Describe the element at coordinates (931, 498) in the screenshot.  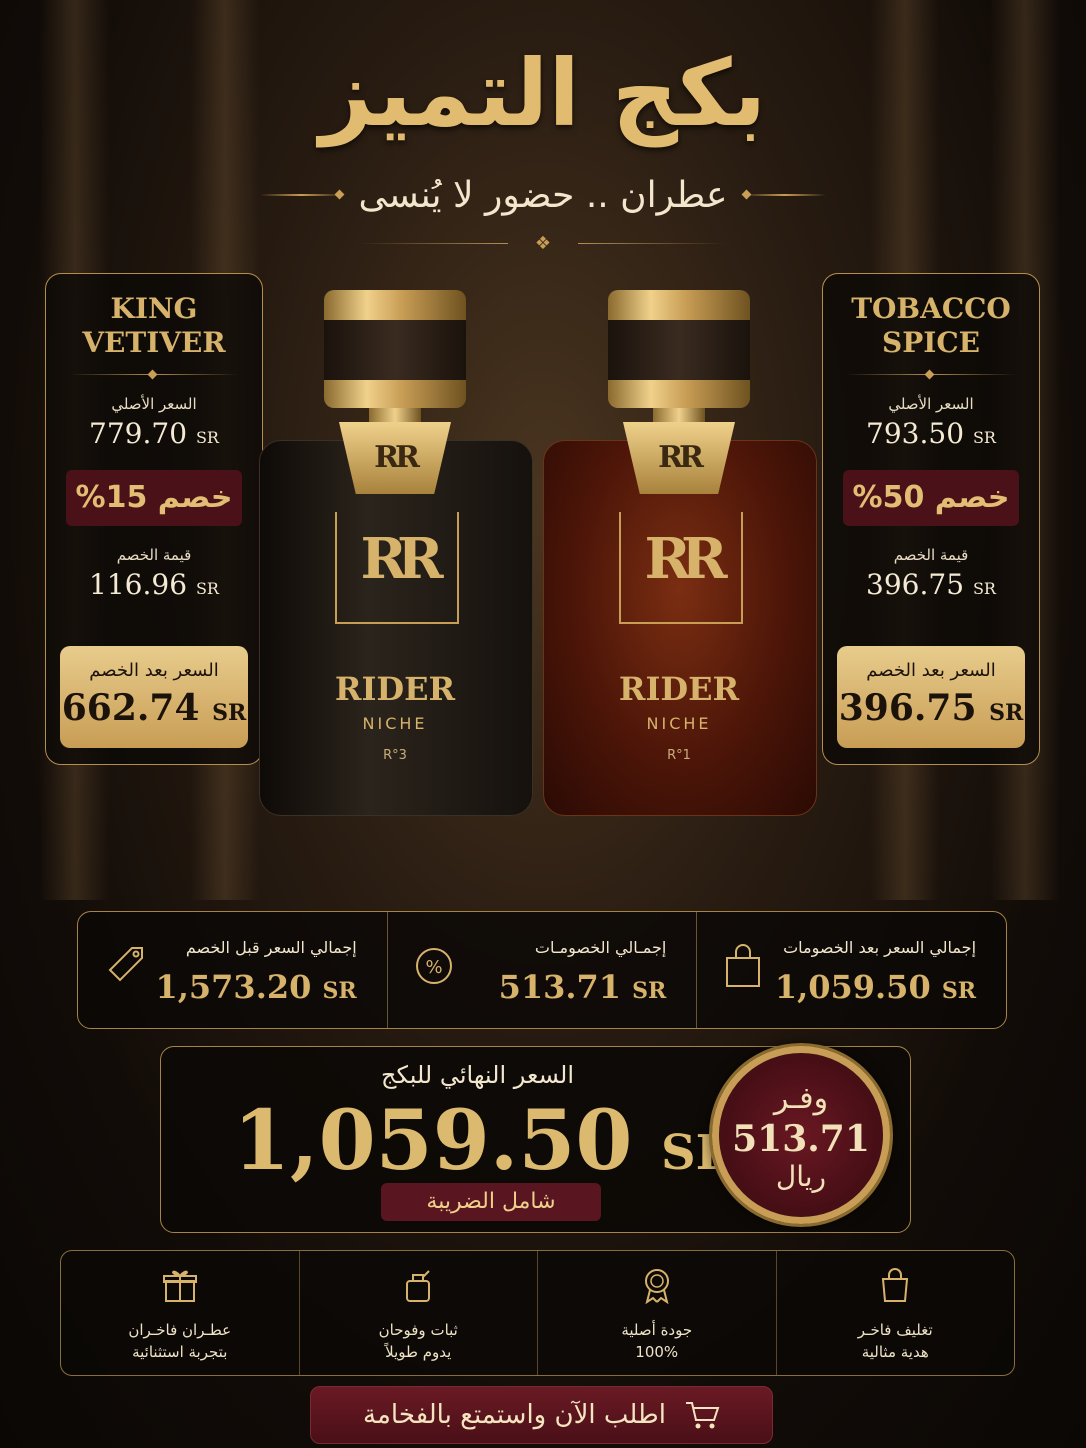
I see `discount-badge: خصم 50%` at that location.